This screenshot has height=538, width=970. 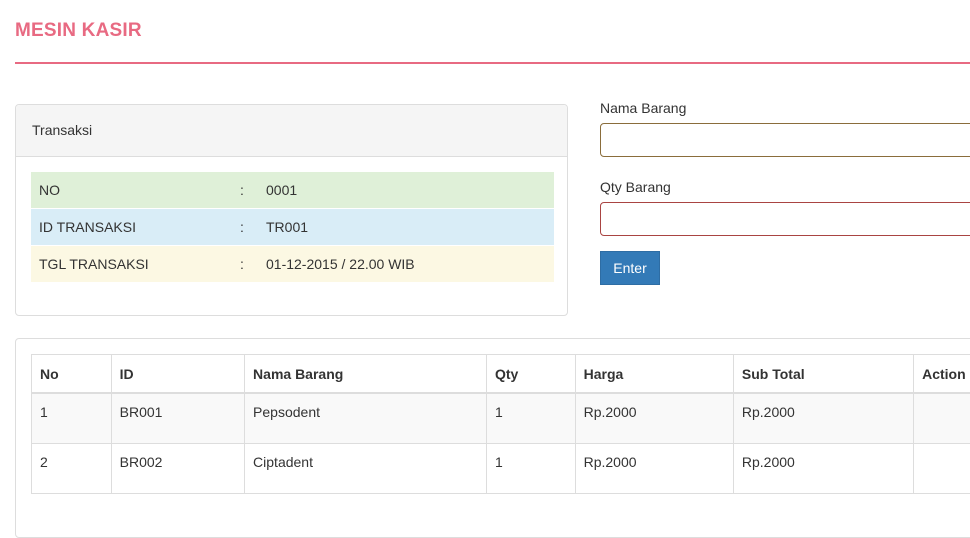 I want to click on info-label: ID TRANSAKSI, so click(x=135, y=227).